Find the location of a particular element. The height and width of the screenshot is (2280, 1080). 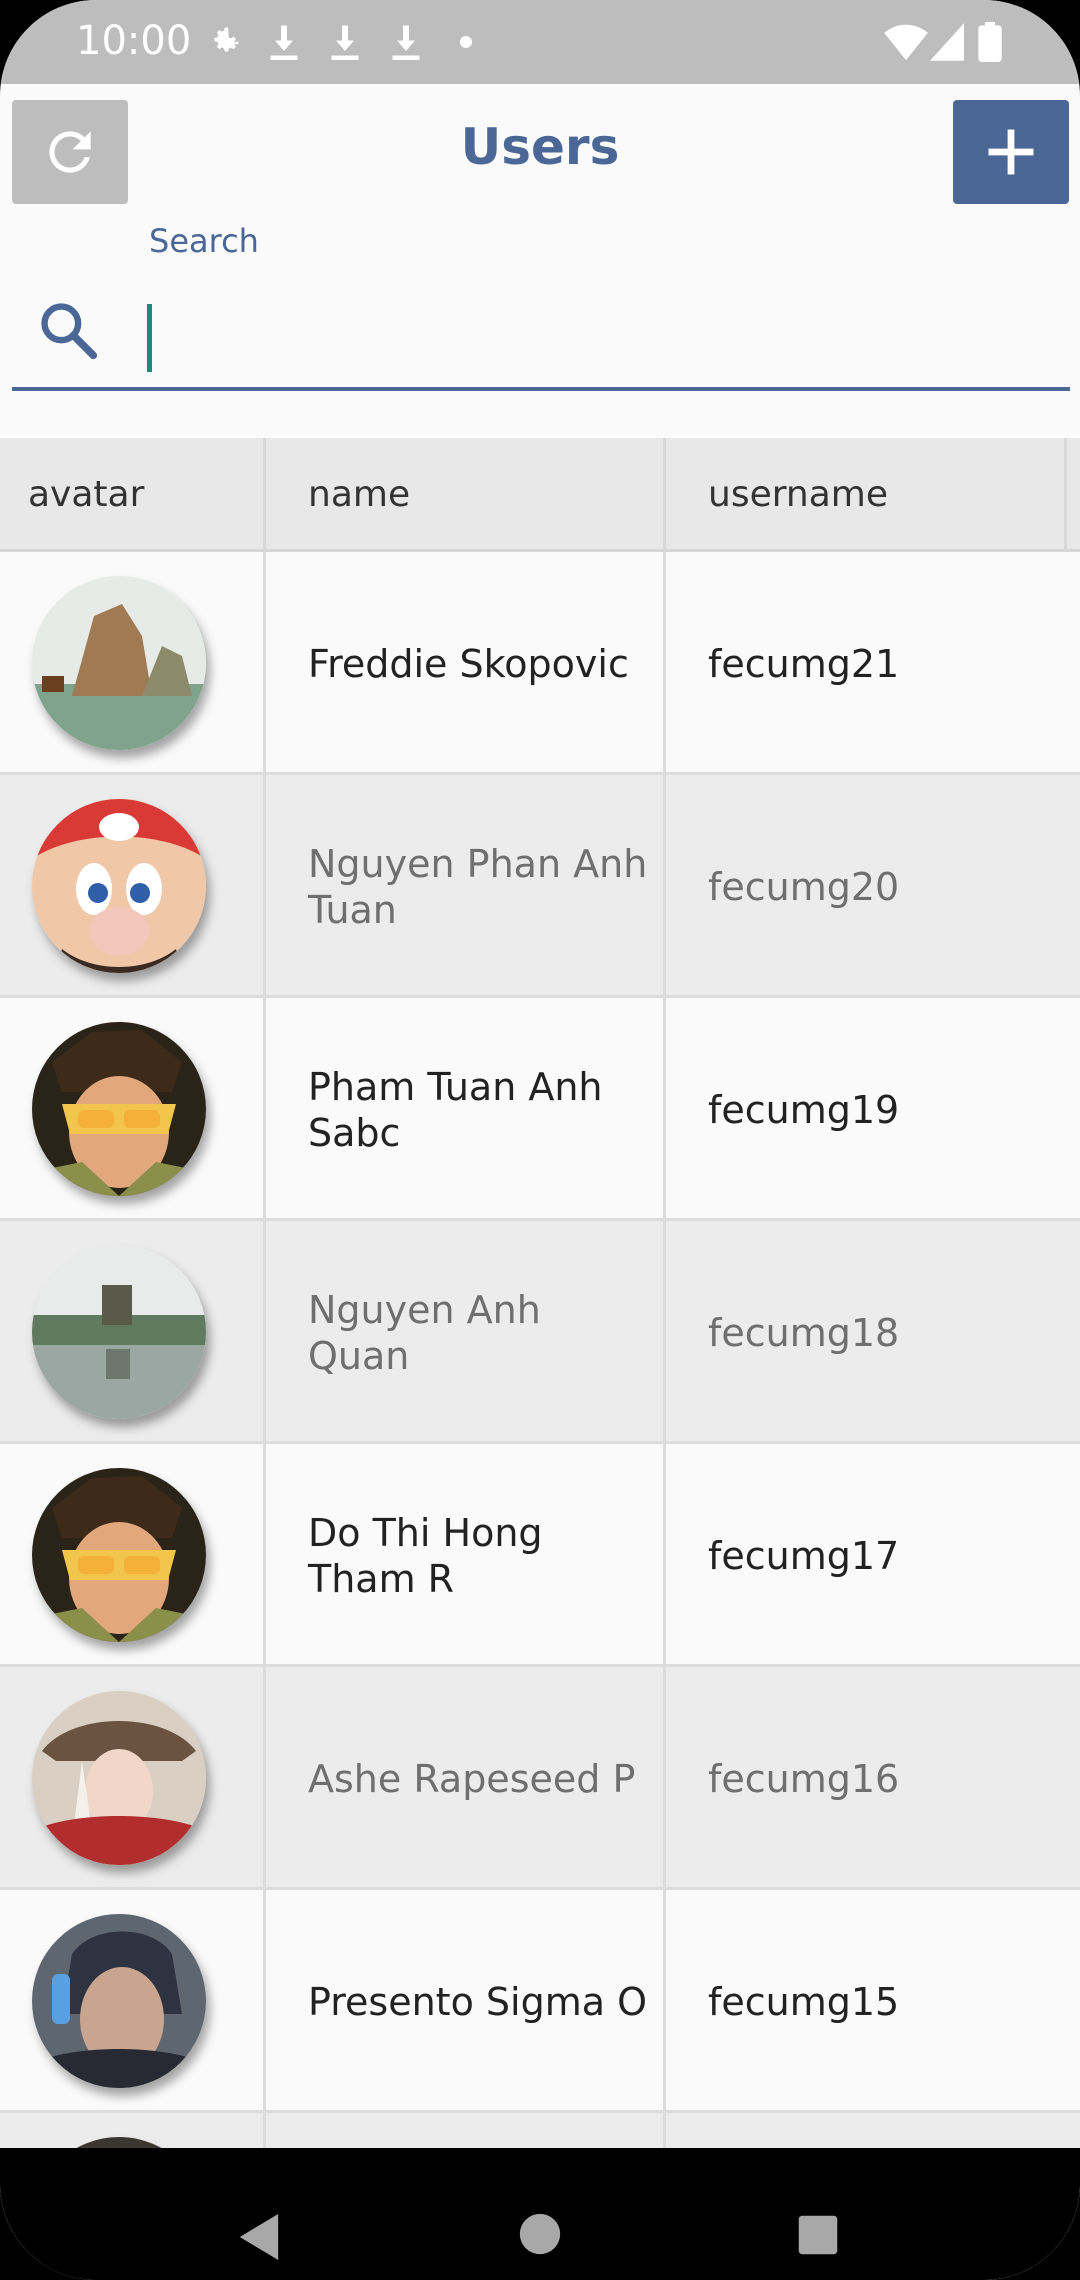

wifi-icon is located at coordinates (906, 42).